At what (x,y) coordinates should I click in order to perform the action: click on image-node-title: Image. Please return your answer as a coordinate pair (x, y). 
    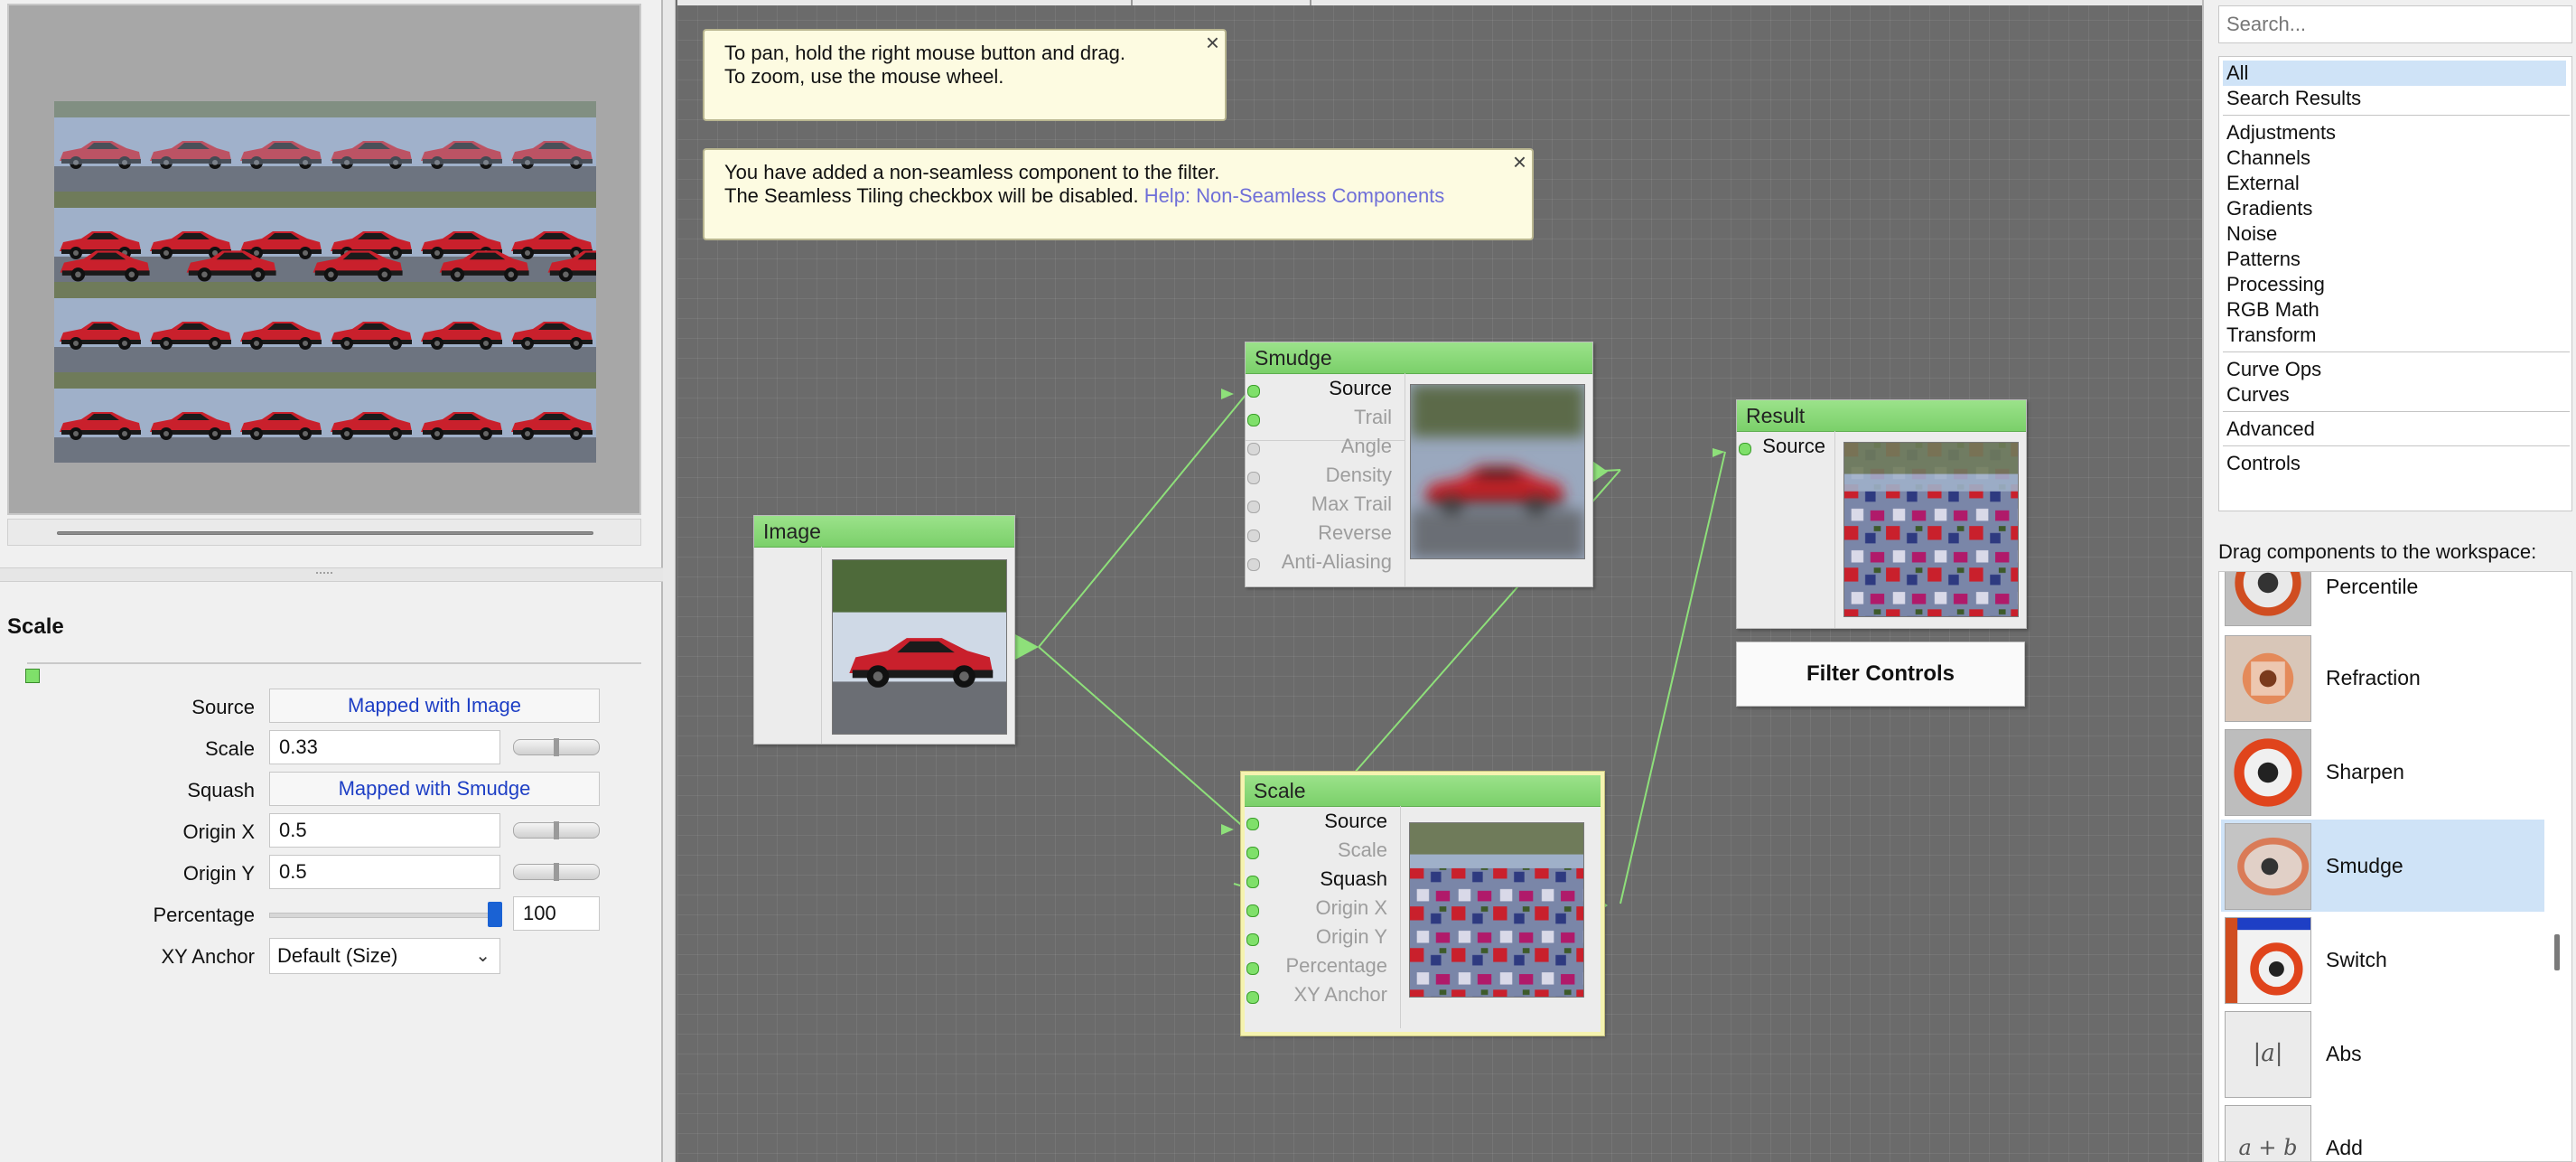
    Looking at the image, I should click on (884, 532).